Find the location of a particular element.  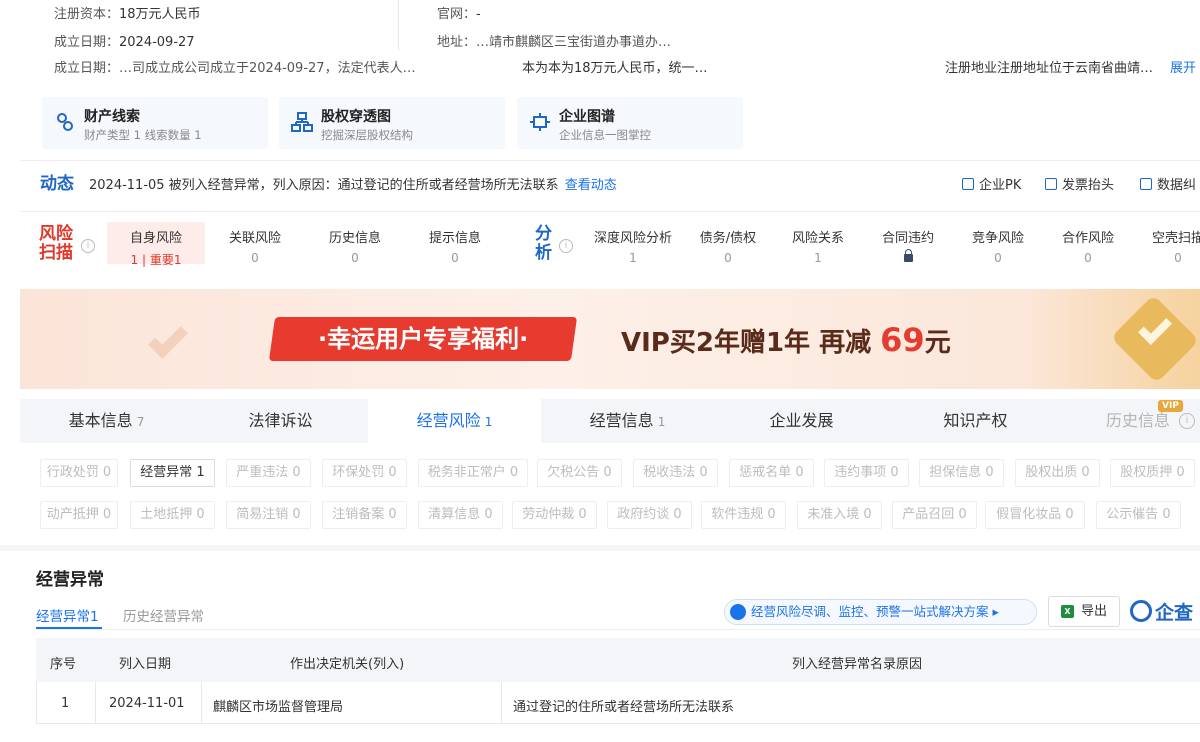

invoice-title-button: 发票抬头 is located at coordinates (1079, 183).